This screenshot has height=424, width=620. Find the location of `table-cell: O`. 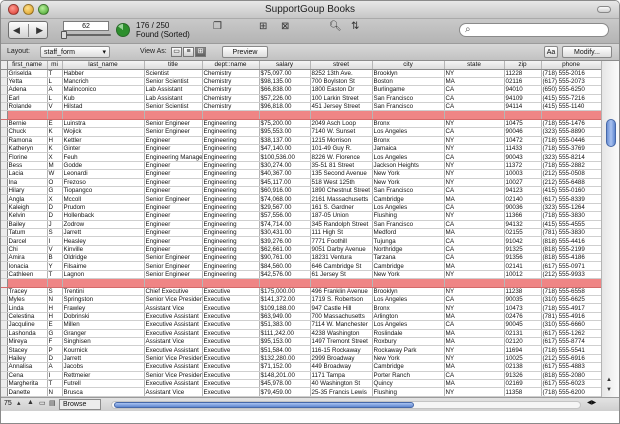

table-cell: O is located at coordinates (55, 182).